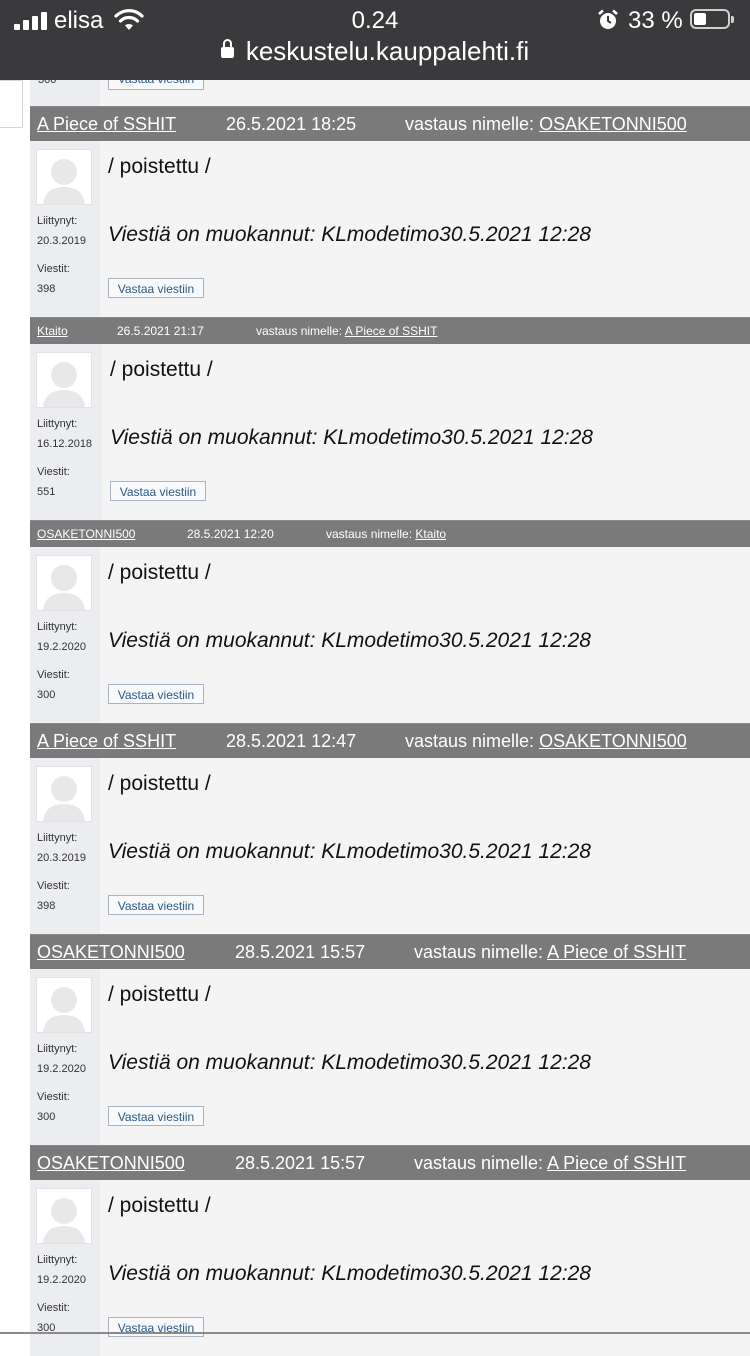 This screenshot has width=750, height=1356. I want to click on post-author-link: Ktaito, so click(52, 331).